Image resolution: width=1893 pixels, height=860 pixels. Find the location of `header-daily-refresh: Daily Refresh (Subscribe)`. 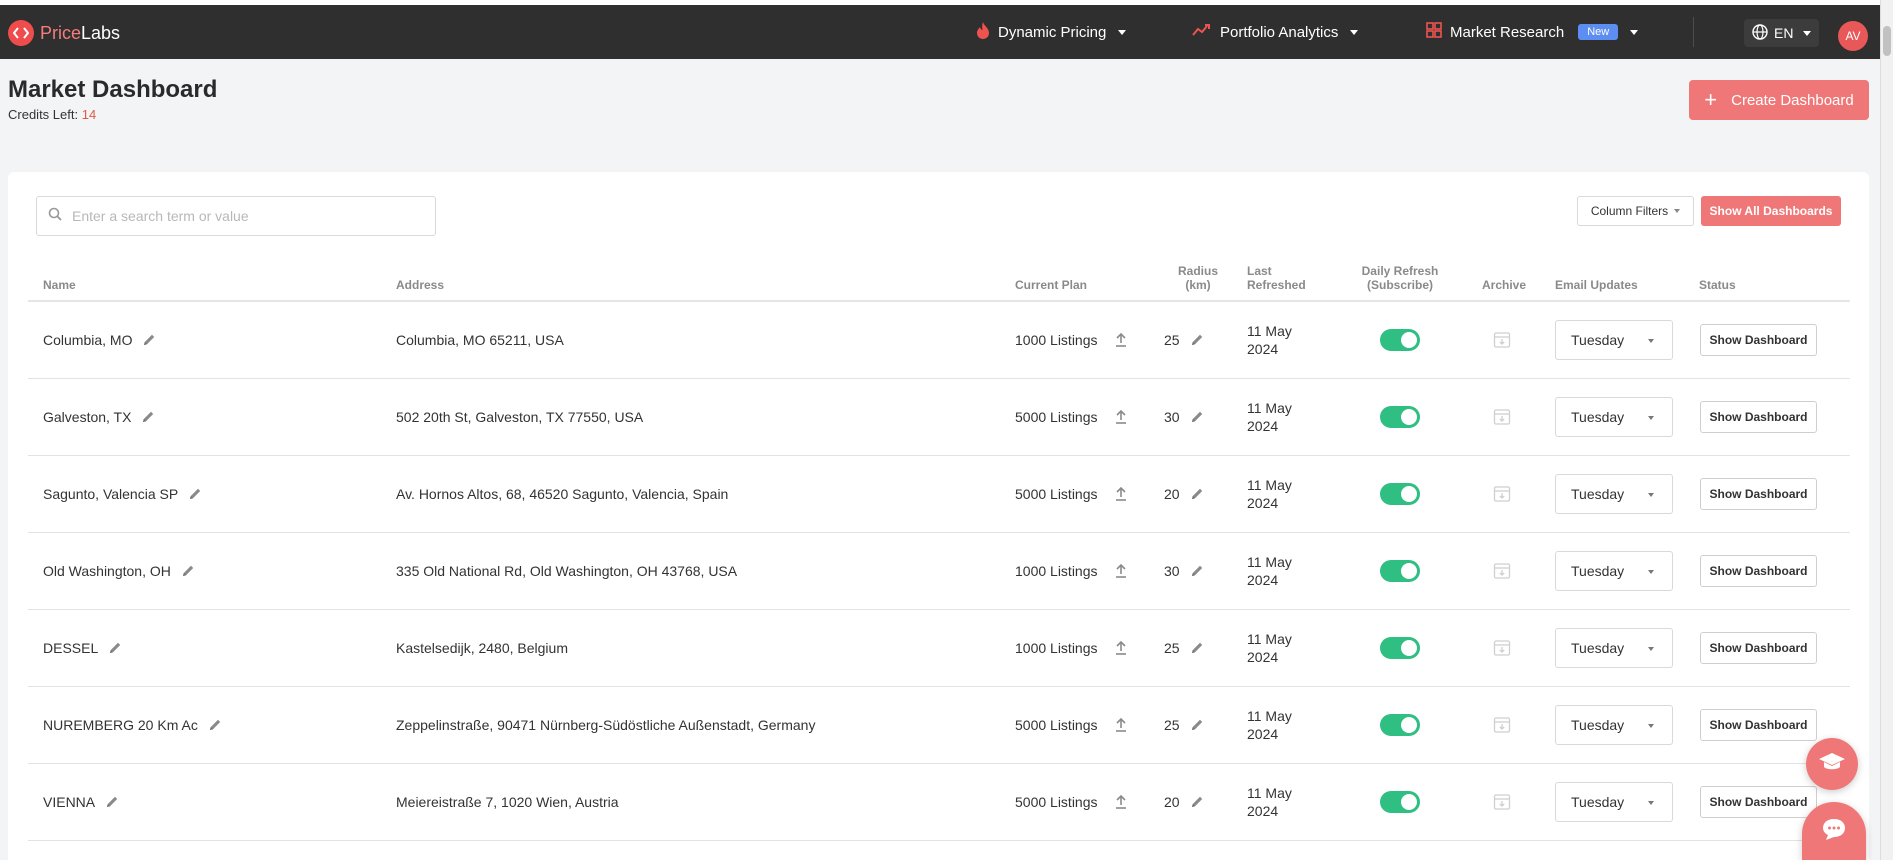

header-daily-refresh: Daily Refresh (Subscribe) is located at coordinates (1400, 278).